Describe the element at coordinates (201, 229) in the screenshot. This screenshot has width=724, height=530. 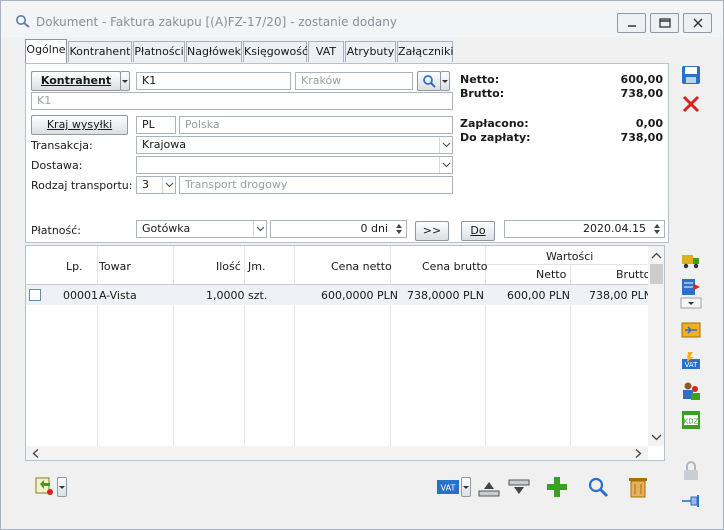
I see `platnosc-select: Gotówka` at that location.